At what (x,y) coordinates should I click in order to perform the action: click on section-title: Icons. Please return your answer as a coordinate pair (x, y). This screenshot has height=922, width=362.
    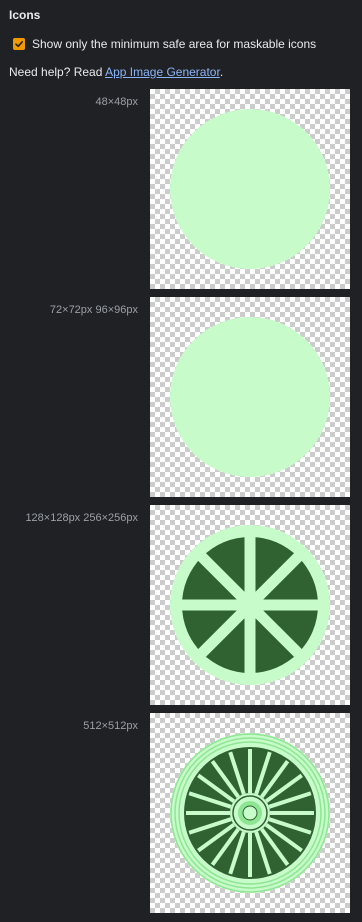
    Looking at the image, I should click on (25, 15).